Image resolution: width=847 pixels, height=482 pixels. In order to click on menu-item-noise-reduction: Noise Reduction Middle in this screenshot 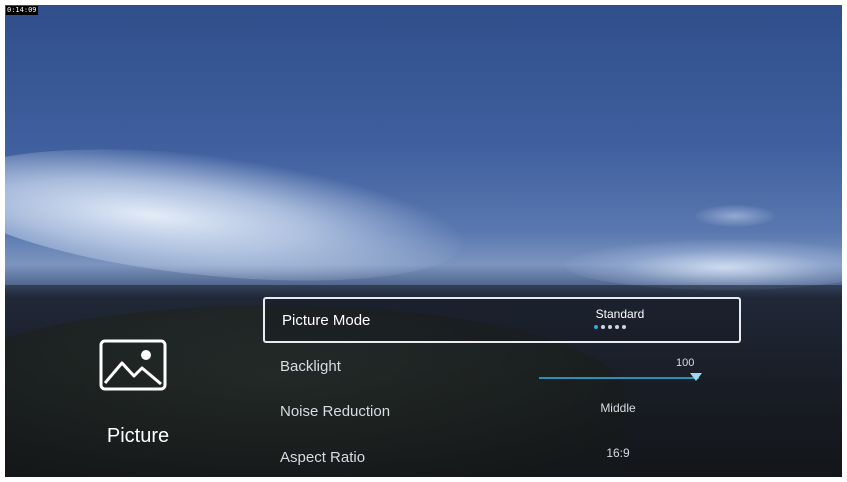, I will do `click(502, 410)`.